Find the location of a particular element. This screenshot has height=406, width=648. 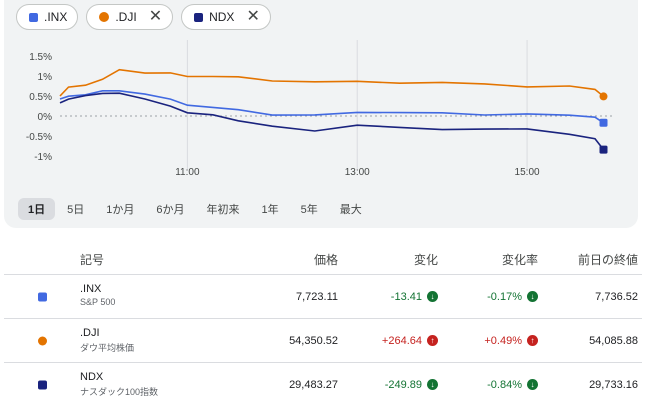

prev-close-cell: 7,736.52 is located at coordinates (592, 297).